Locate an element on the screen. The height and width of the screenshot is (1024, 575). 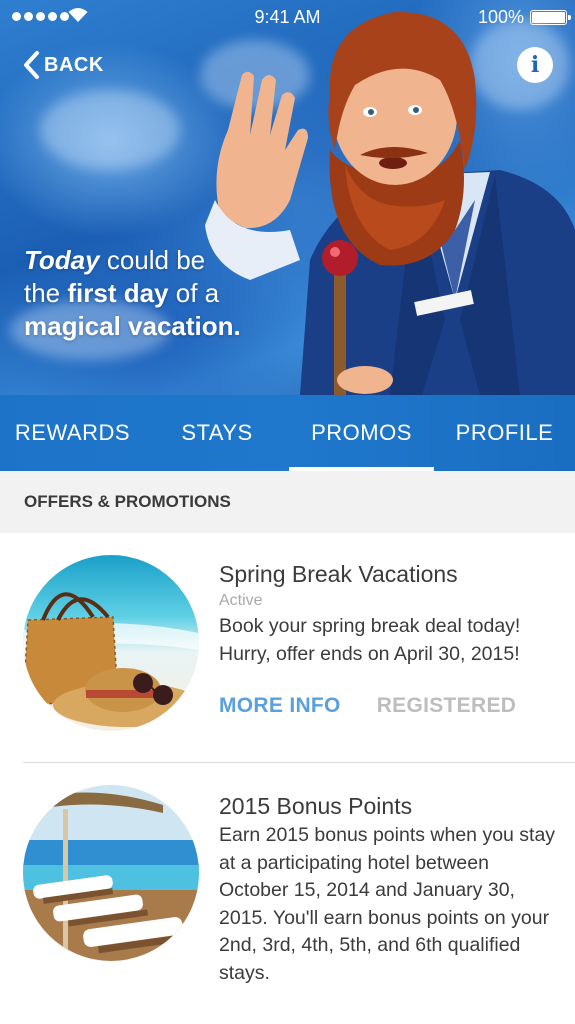
tagline-magical-vacation: magical vacation. is located at coordinates (132, 326).